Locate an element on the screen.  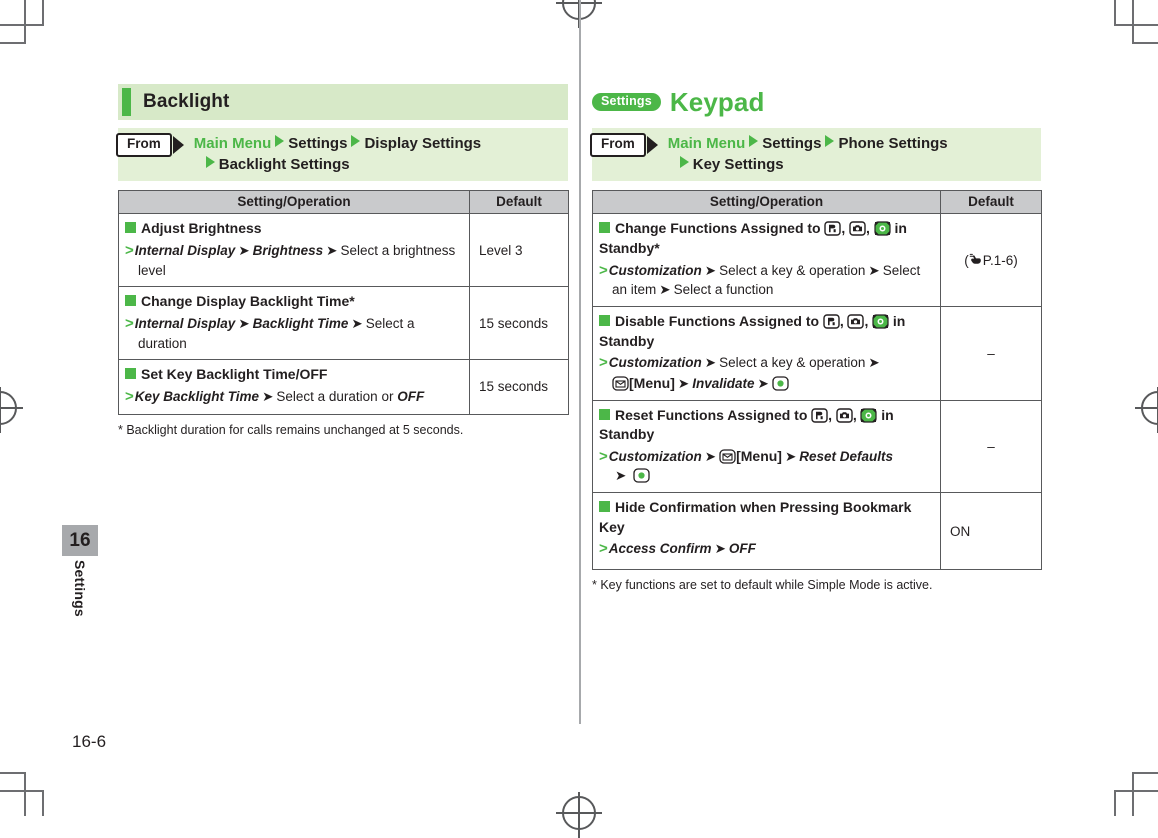
crop-mark-bottom-left-v is located at coordinates (25, 794).